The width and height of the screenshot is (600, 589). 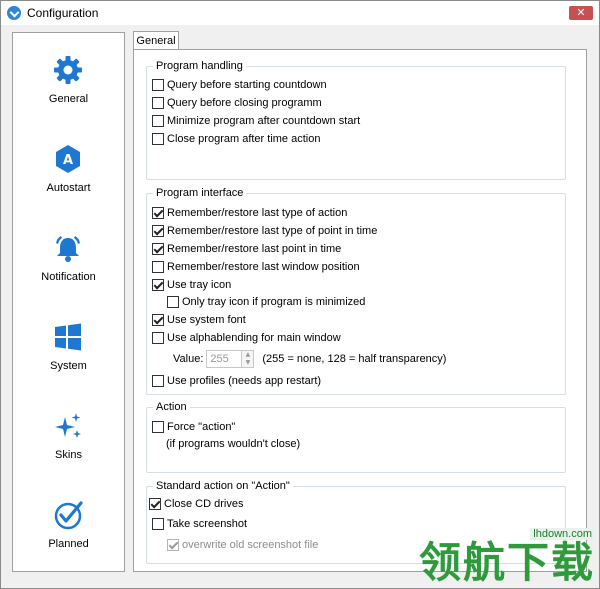 I want to click on take-screenshot-checkbox: Take screenshot, so click(x=199, y=524).